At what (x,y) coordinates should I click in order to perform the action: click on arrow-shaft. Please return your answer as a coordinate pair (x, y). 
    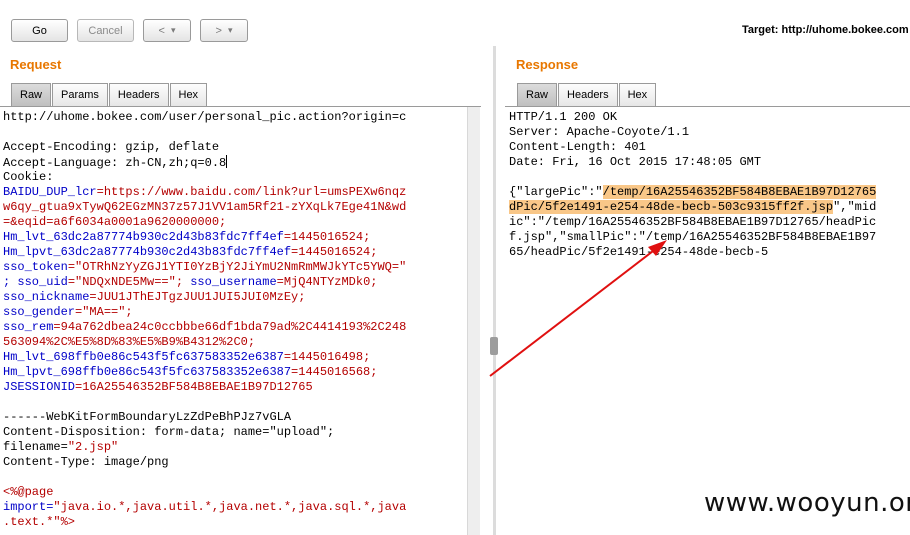
    Looking at the image, I should click on (573, 312).